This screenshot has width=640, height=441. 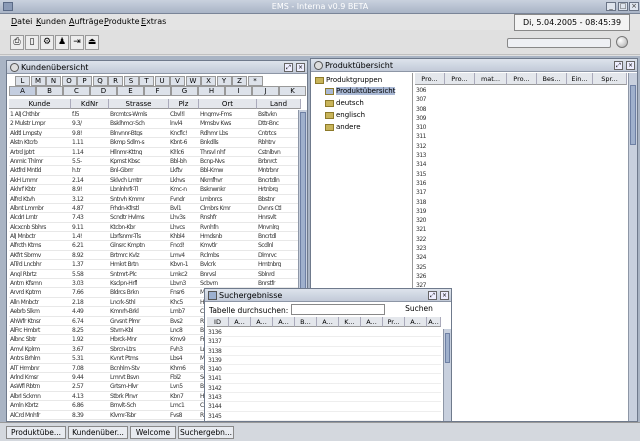 What do you see at coordinates (40, 104) in the screenshot?
I see `column-header-kunde: Kunde` at bounding box center [40, 104].